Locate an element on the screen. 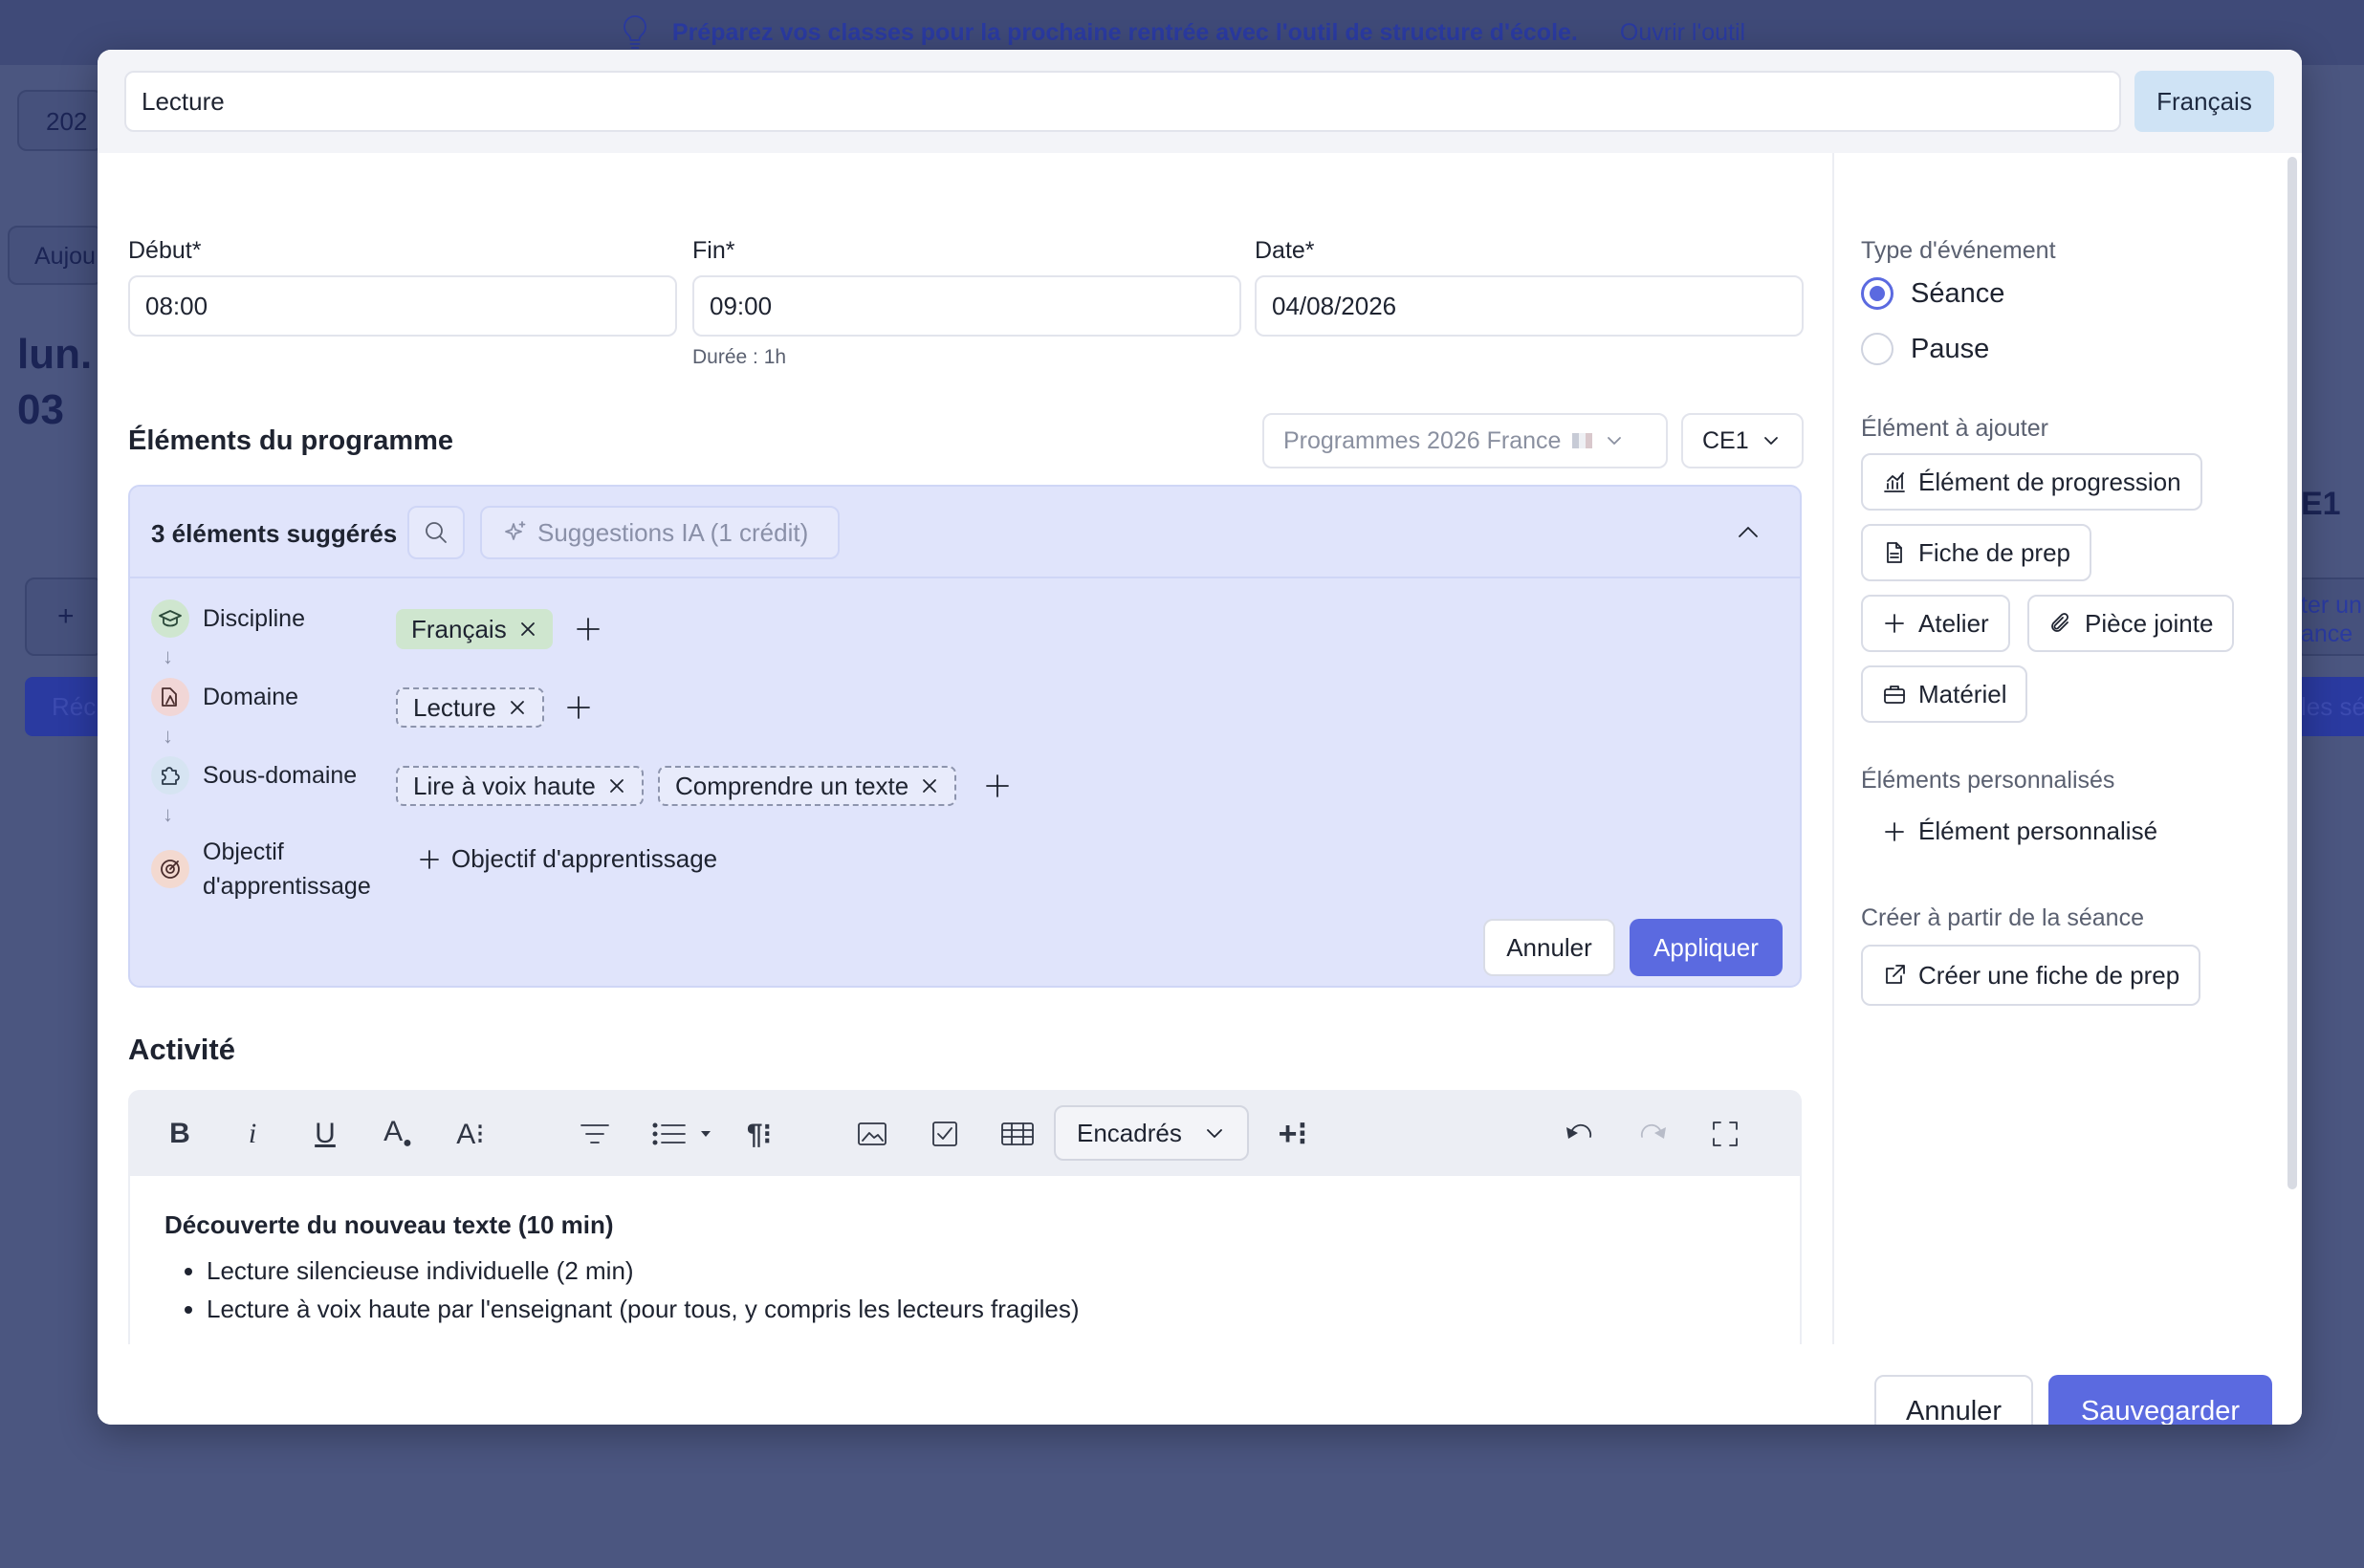 The image size is (2364, 1568). fullscreen-button is located at coordinates (1725, 1134).